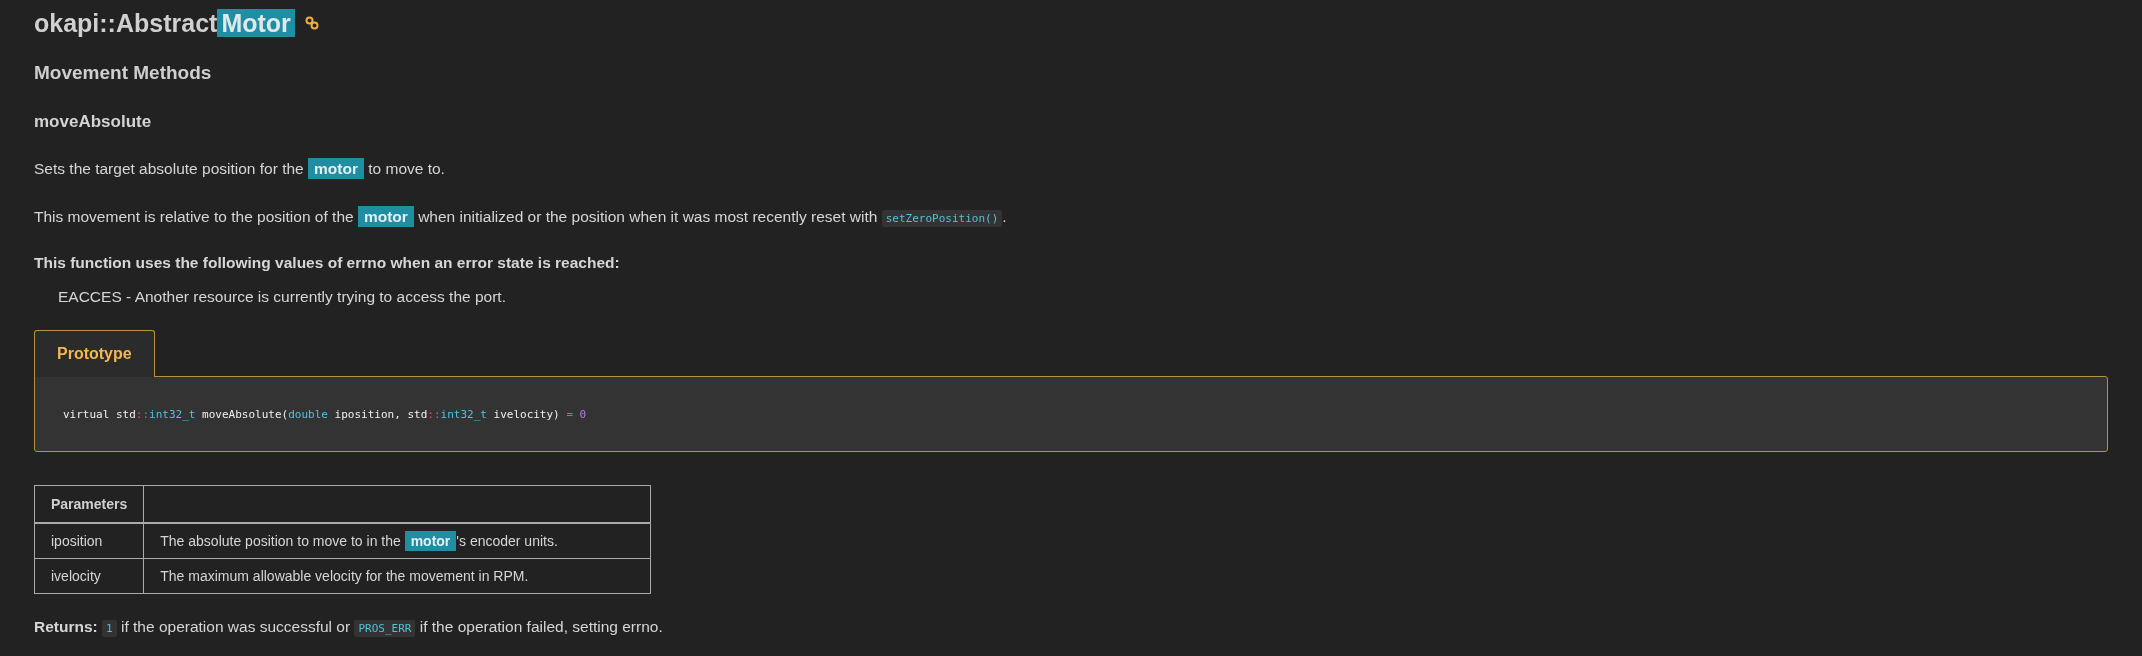  Describe the element at coordinates (94, 353) in the screenshot. I see `tab: Prototype` at that location.